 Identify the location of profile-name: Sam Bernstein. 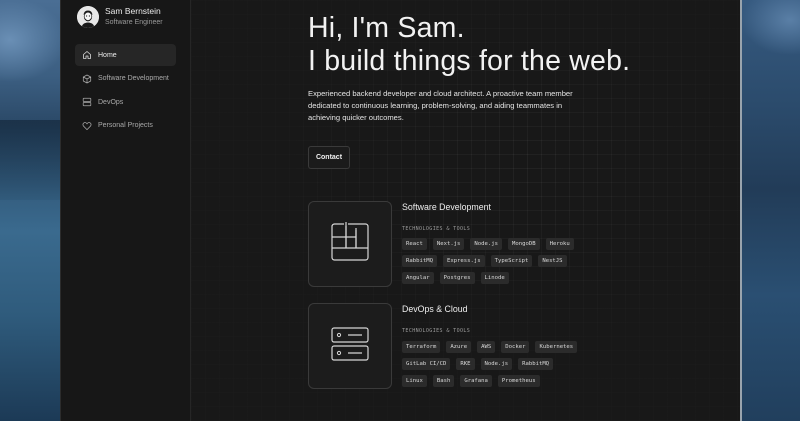
(133, 11).